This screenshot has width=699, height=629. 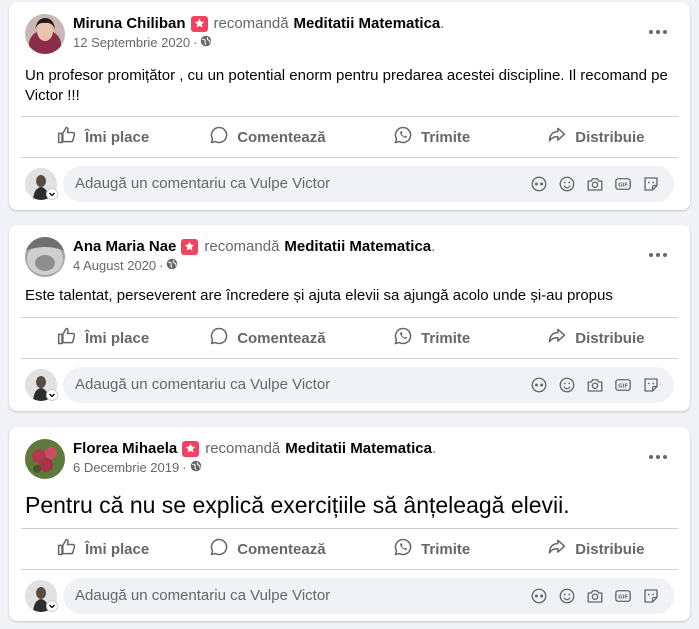 I want to click on author-name: Ana Maria Nae, so click(x=124, y=246).